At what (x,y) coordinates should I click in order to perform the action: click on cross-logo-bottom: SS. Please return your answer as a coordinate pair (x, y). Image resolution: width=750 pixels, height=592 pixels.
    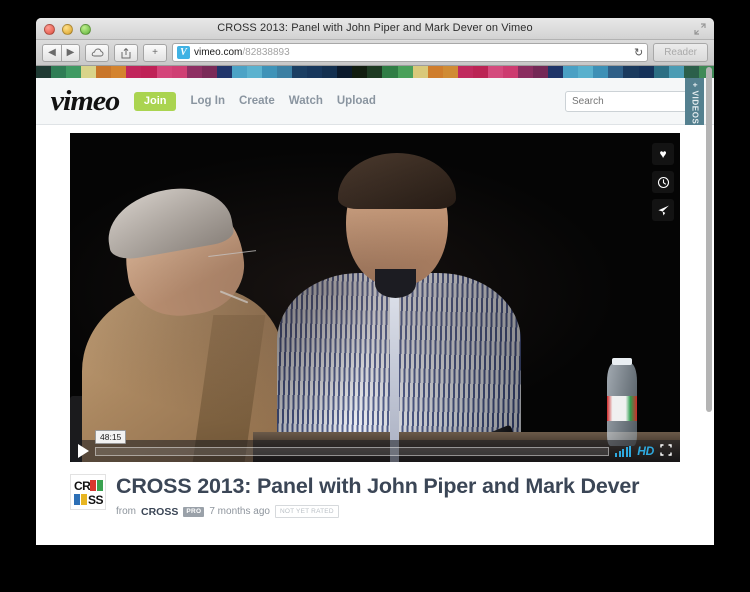
    Looking at the image, I should click on (89, 500).